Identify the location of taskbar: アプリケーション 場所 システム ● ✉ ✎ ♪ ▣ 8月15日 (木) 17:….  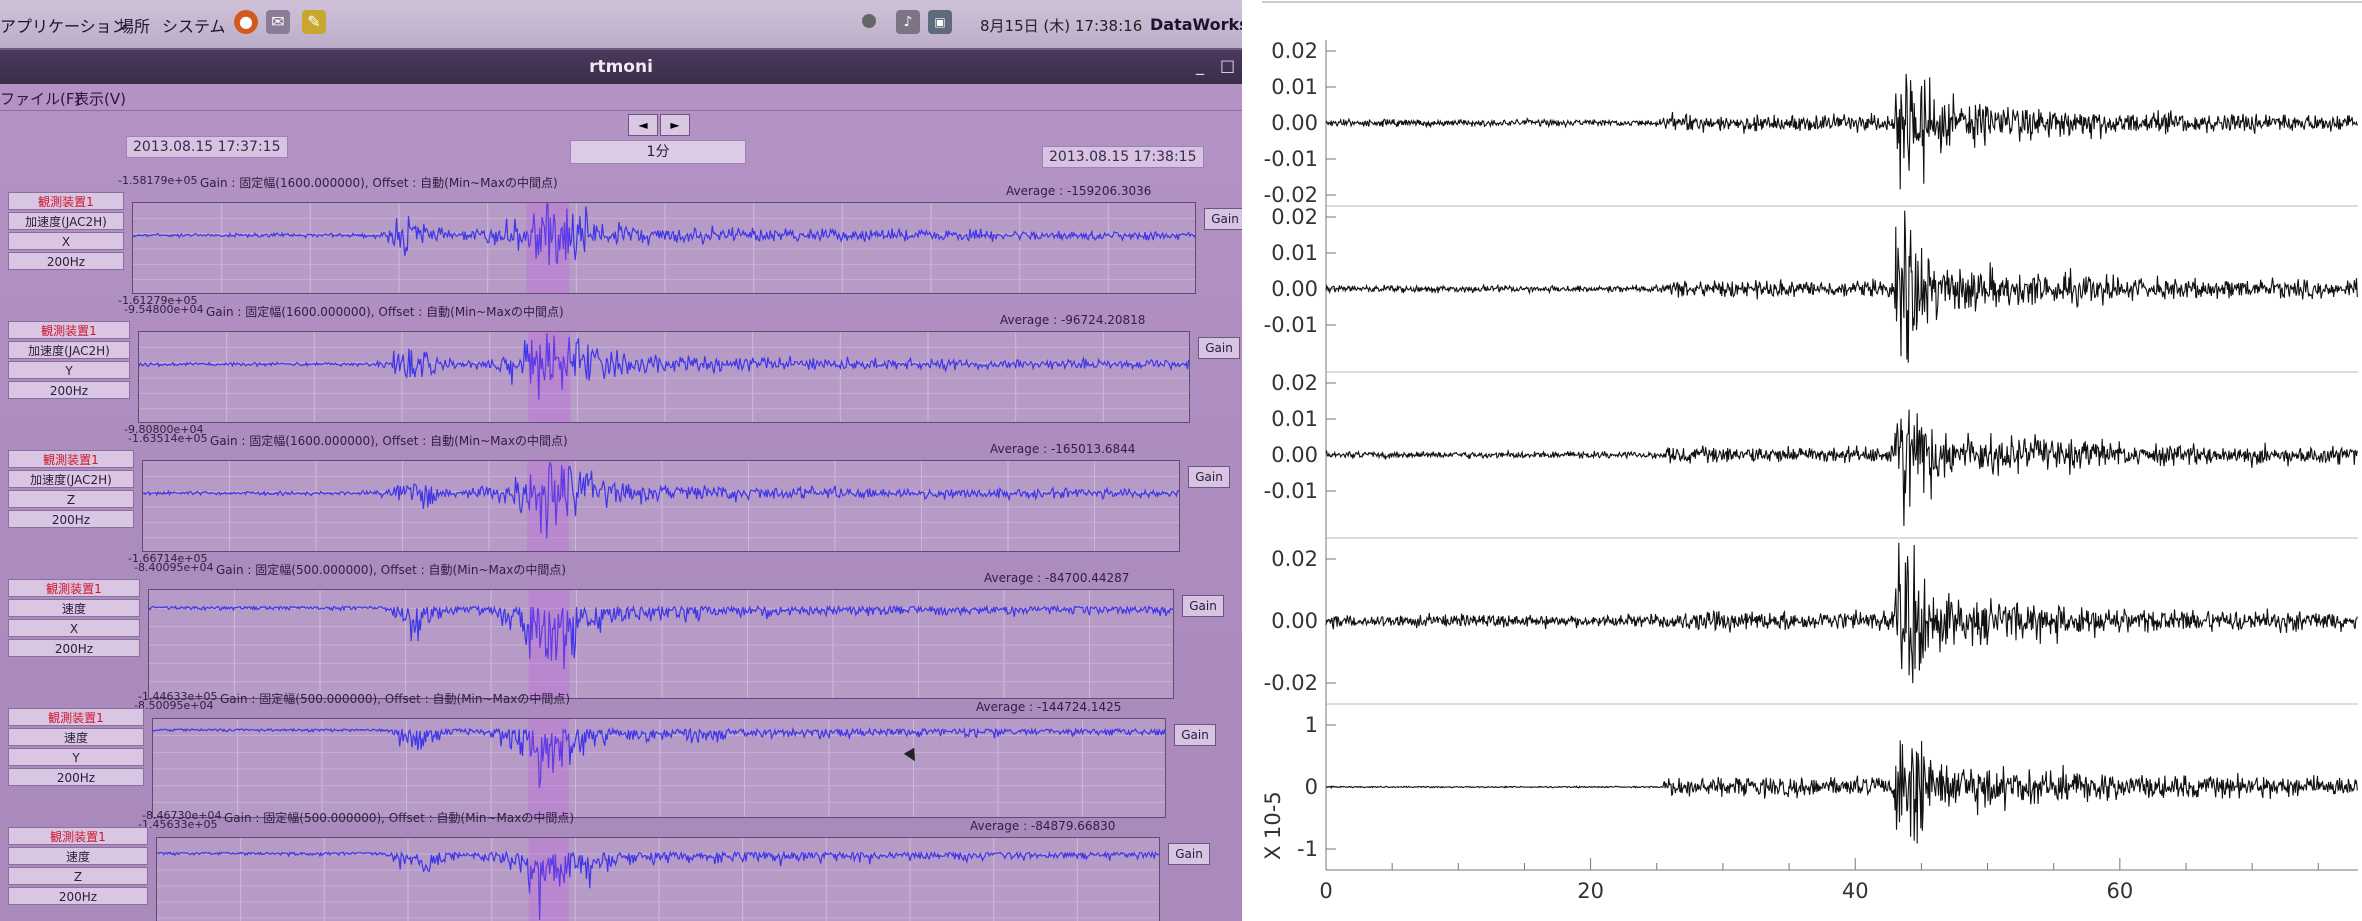
(621, 25).